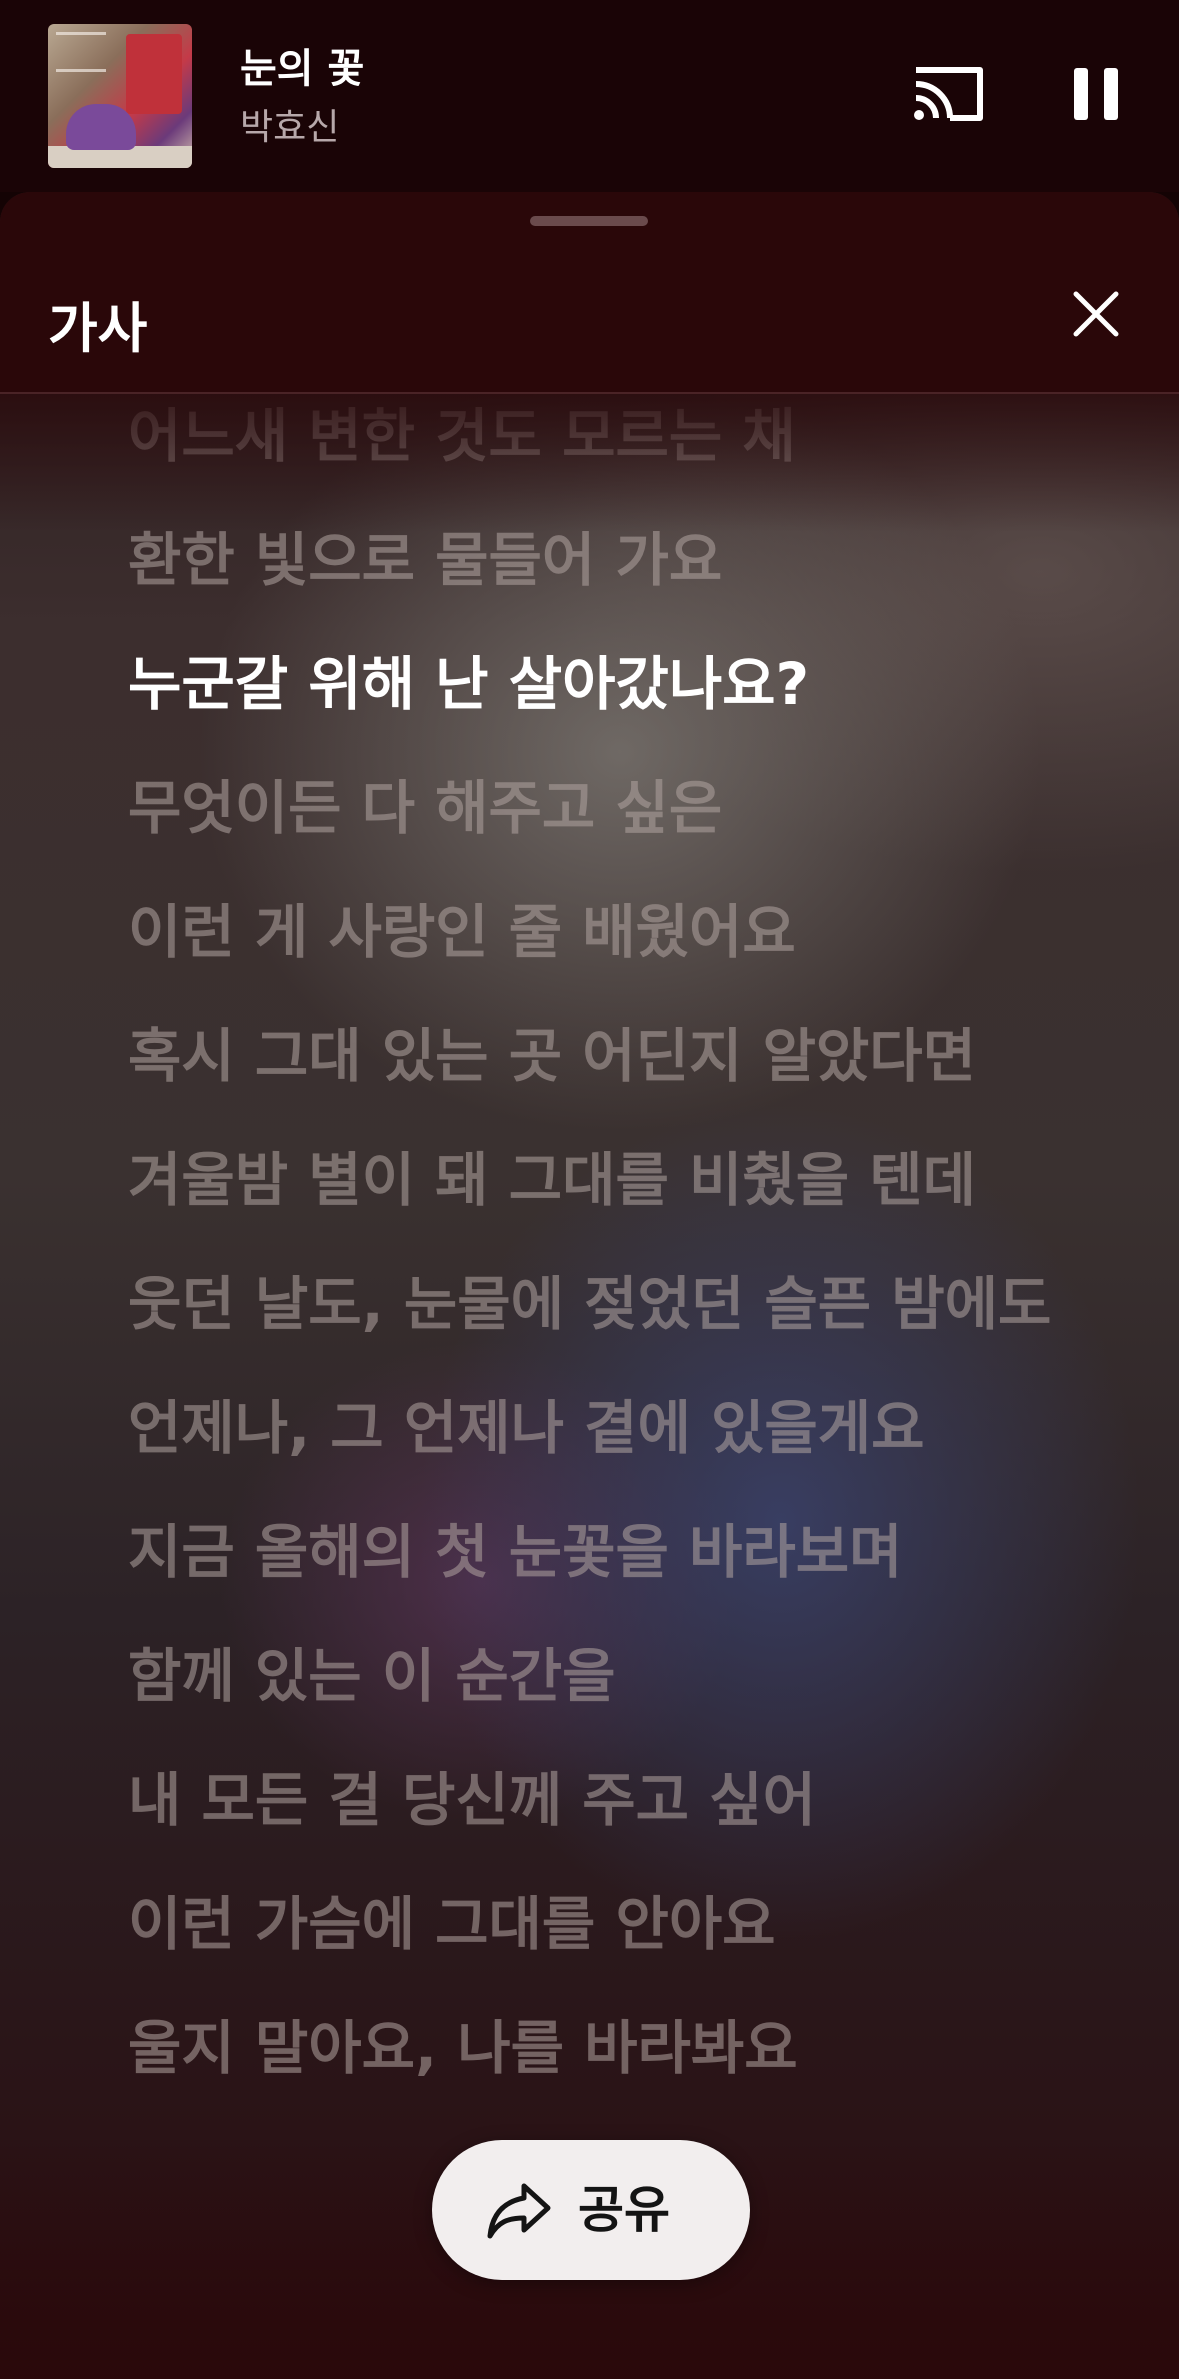  Describe the element at coordinates (593, 1924) in the screenshot. I see `lyric-line: 이런 가슴에 그대를 안아요` at that location.